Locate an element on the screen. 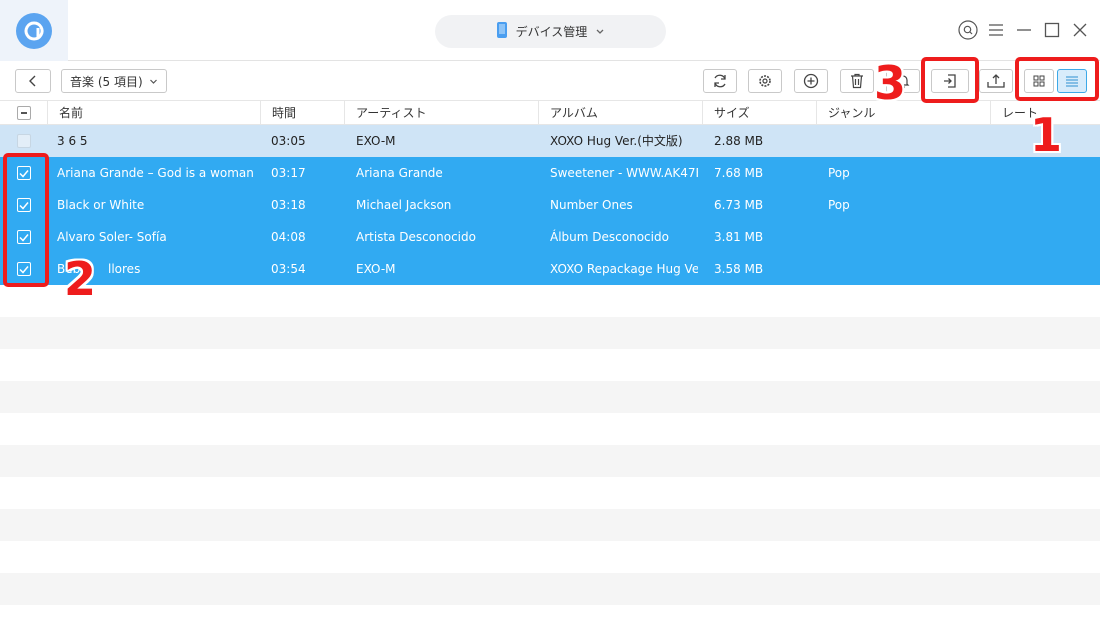 The width and height of the screenshot is (1100, 640). annotation-box-checkboxes is located at coordinates (26, 220).